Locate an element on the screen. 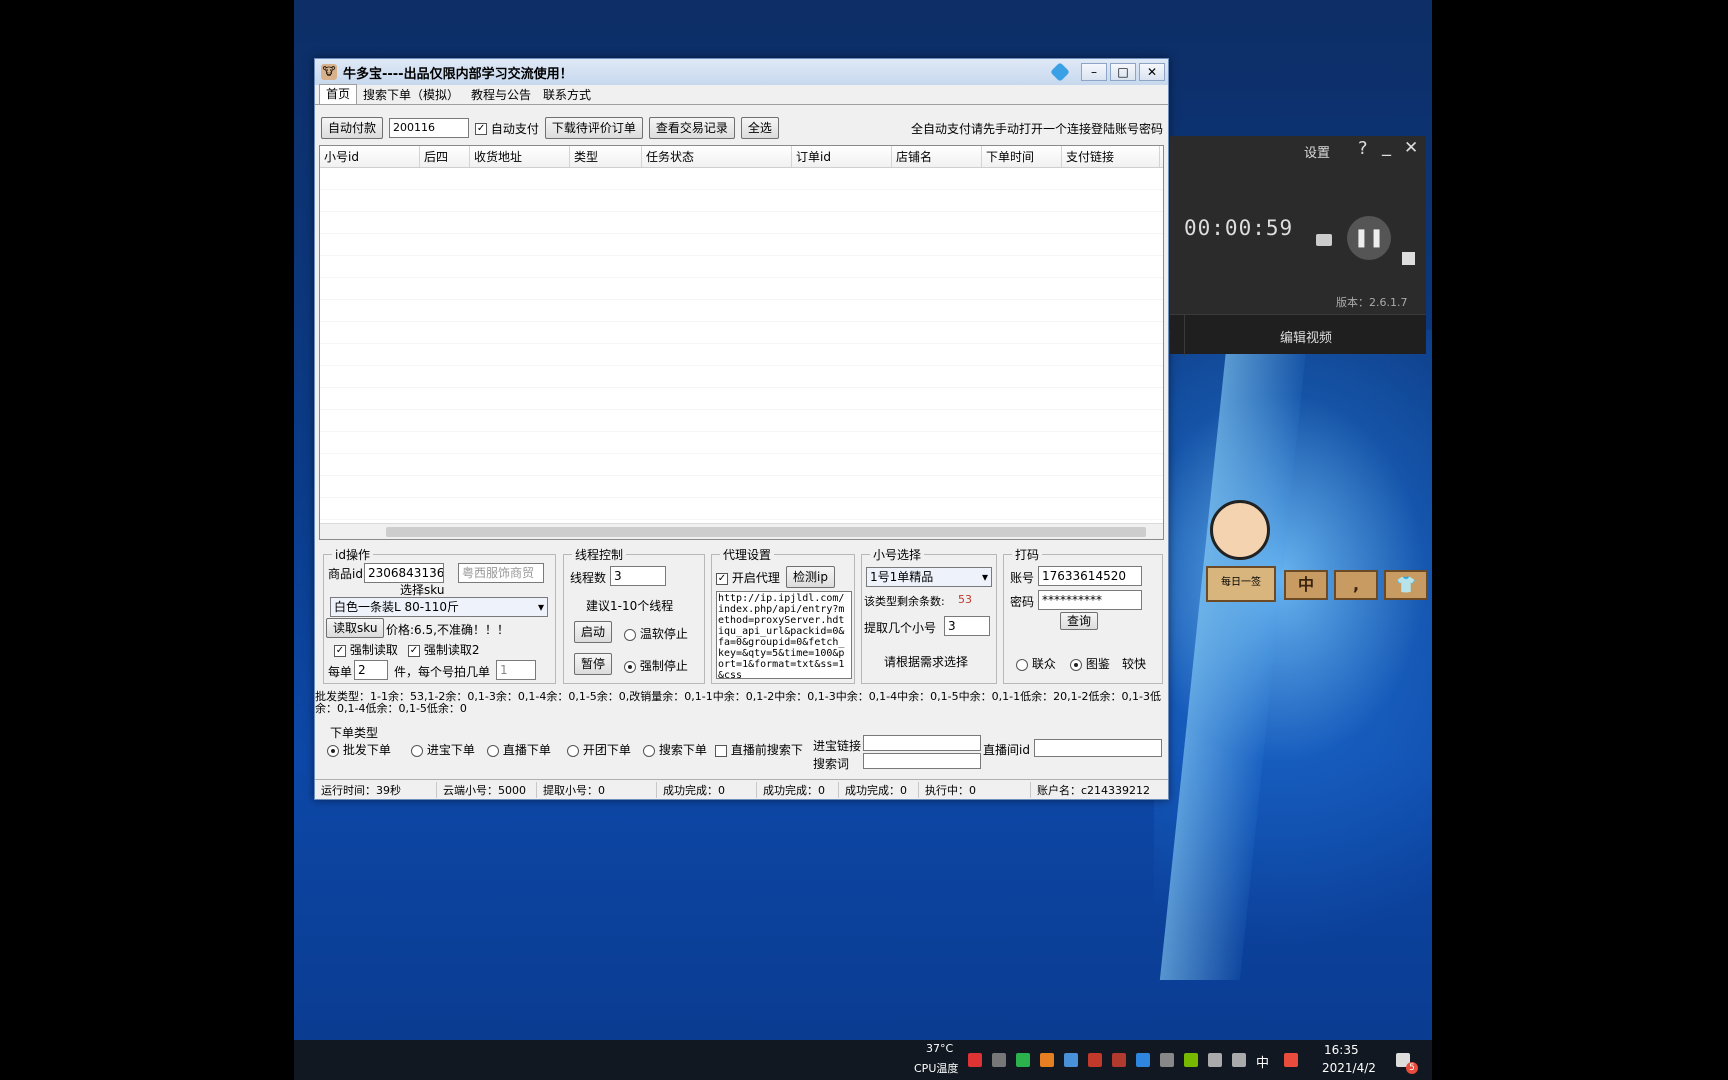  view-records-button: 查看交易记录 is located at coordinates (691, 128).